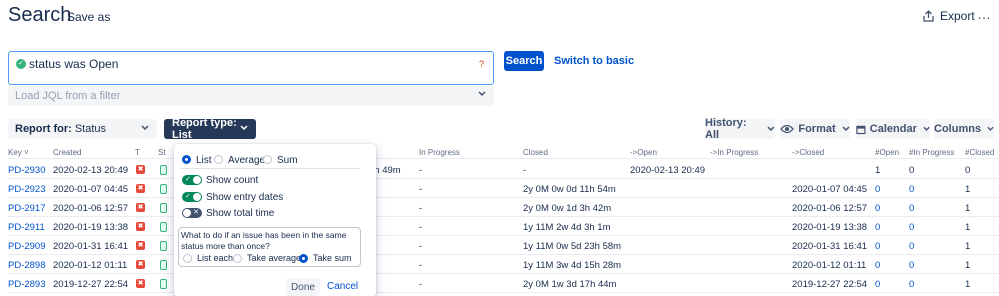 The width and height of the screenshot is (999, 296). Describe the element at coordinates (192, 213) in the screenshot. I see `show-total-time-toggle: ✕` at that location.